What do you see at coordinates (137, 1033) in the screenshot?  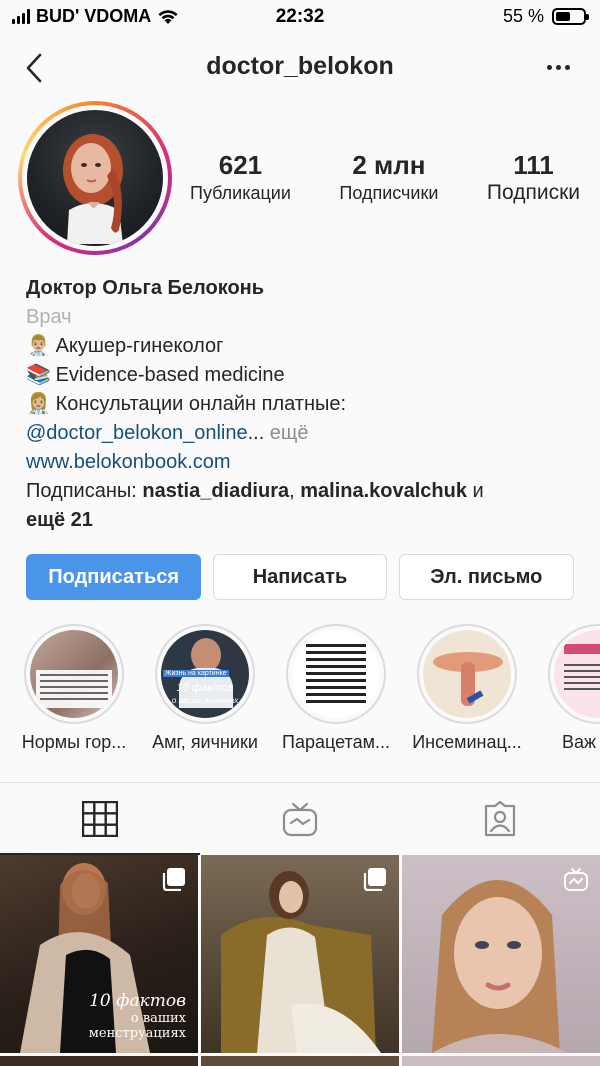 I see `caption-line: менструациях` at bounding box center [137, 1033].